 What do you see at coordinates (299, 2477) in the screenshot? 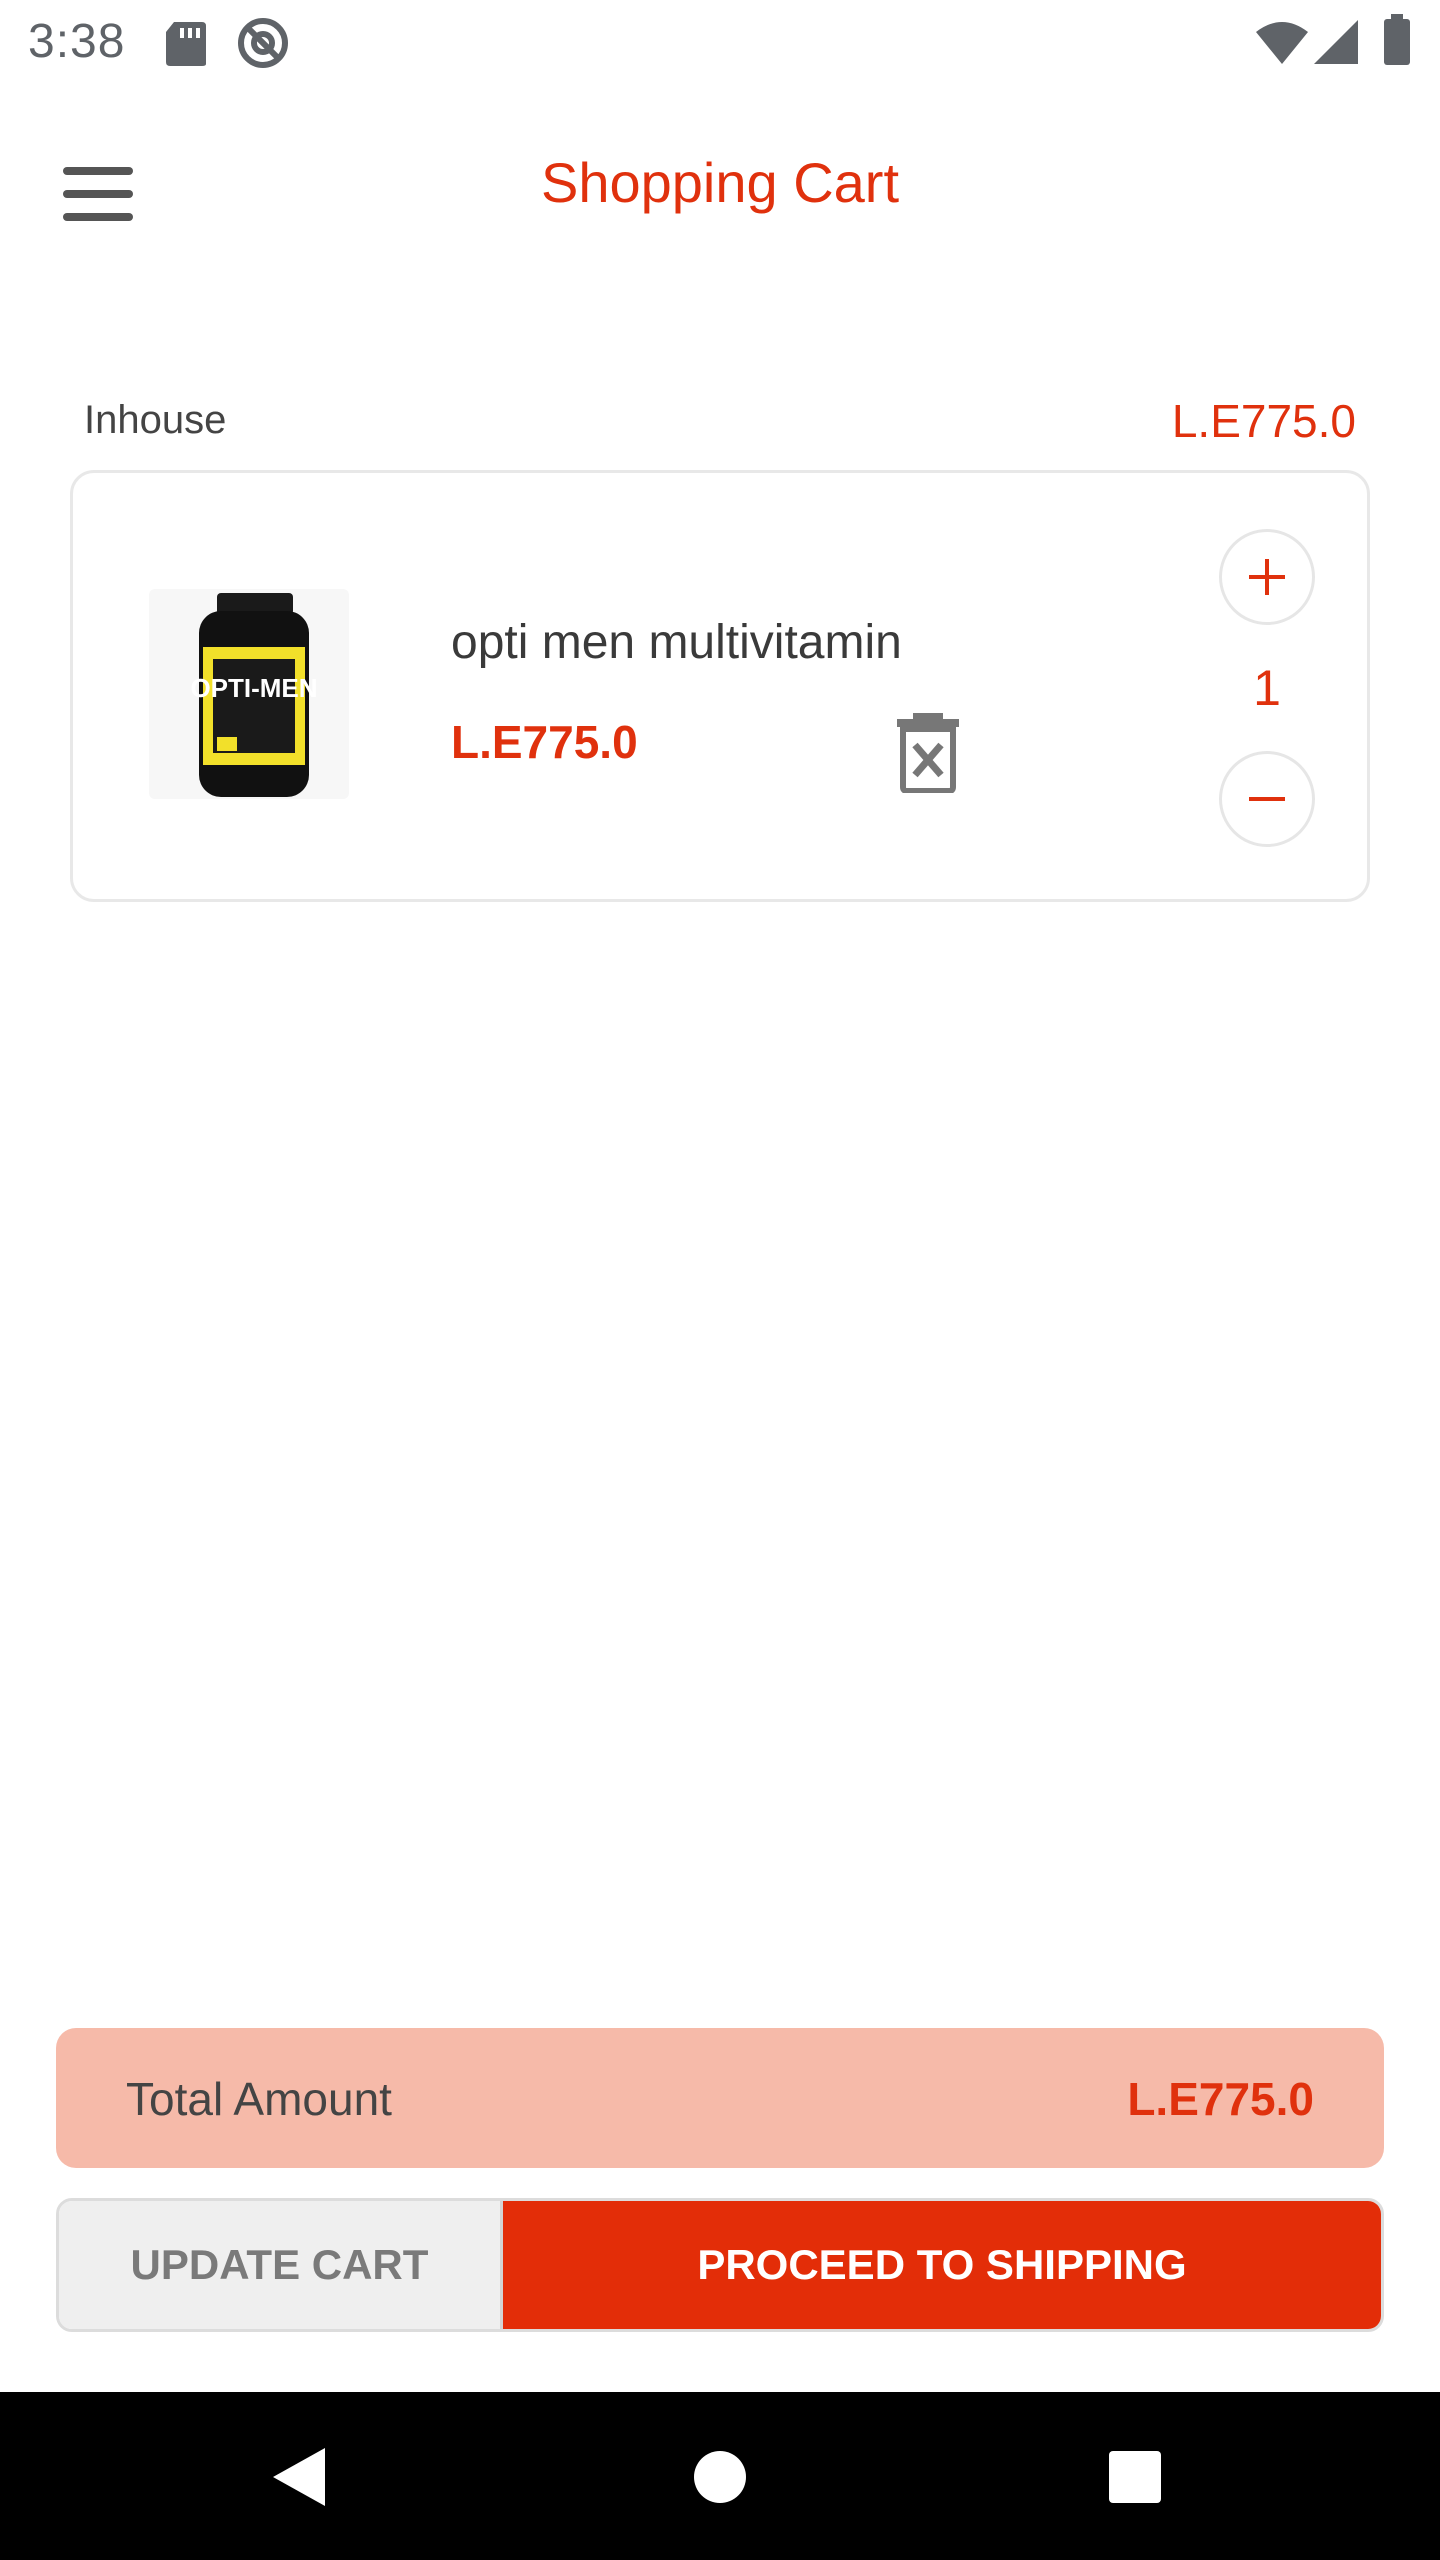
I see `back-icon` at bounding box center [299, 2477].